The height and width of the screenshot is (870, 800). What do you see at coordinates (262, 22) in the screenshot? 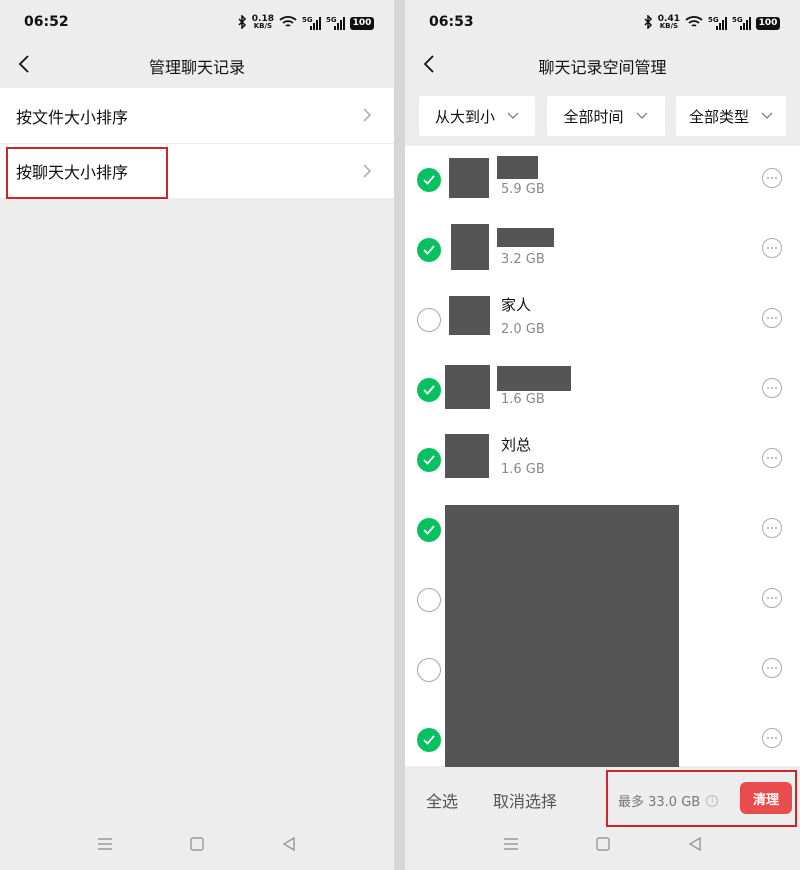
I see `network-speed: 0.18 KB/S` at bounding box center [262, 22].